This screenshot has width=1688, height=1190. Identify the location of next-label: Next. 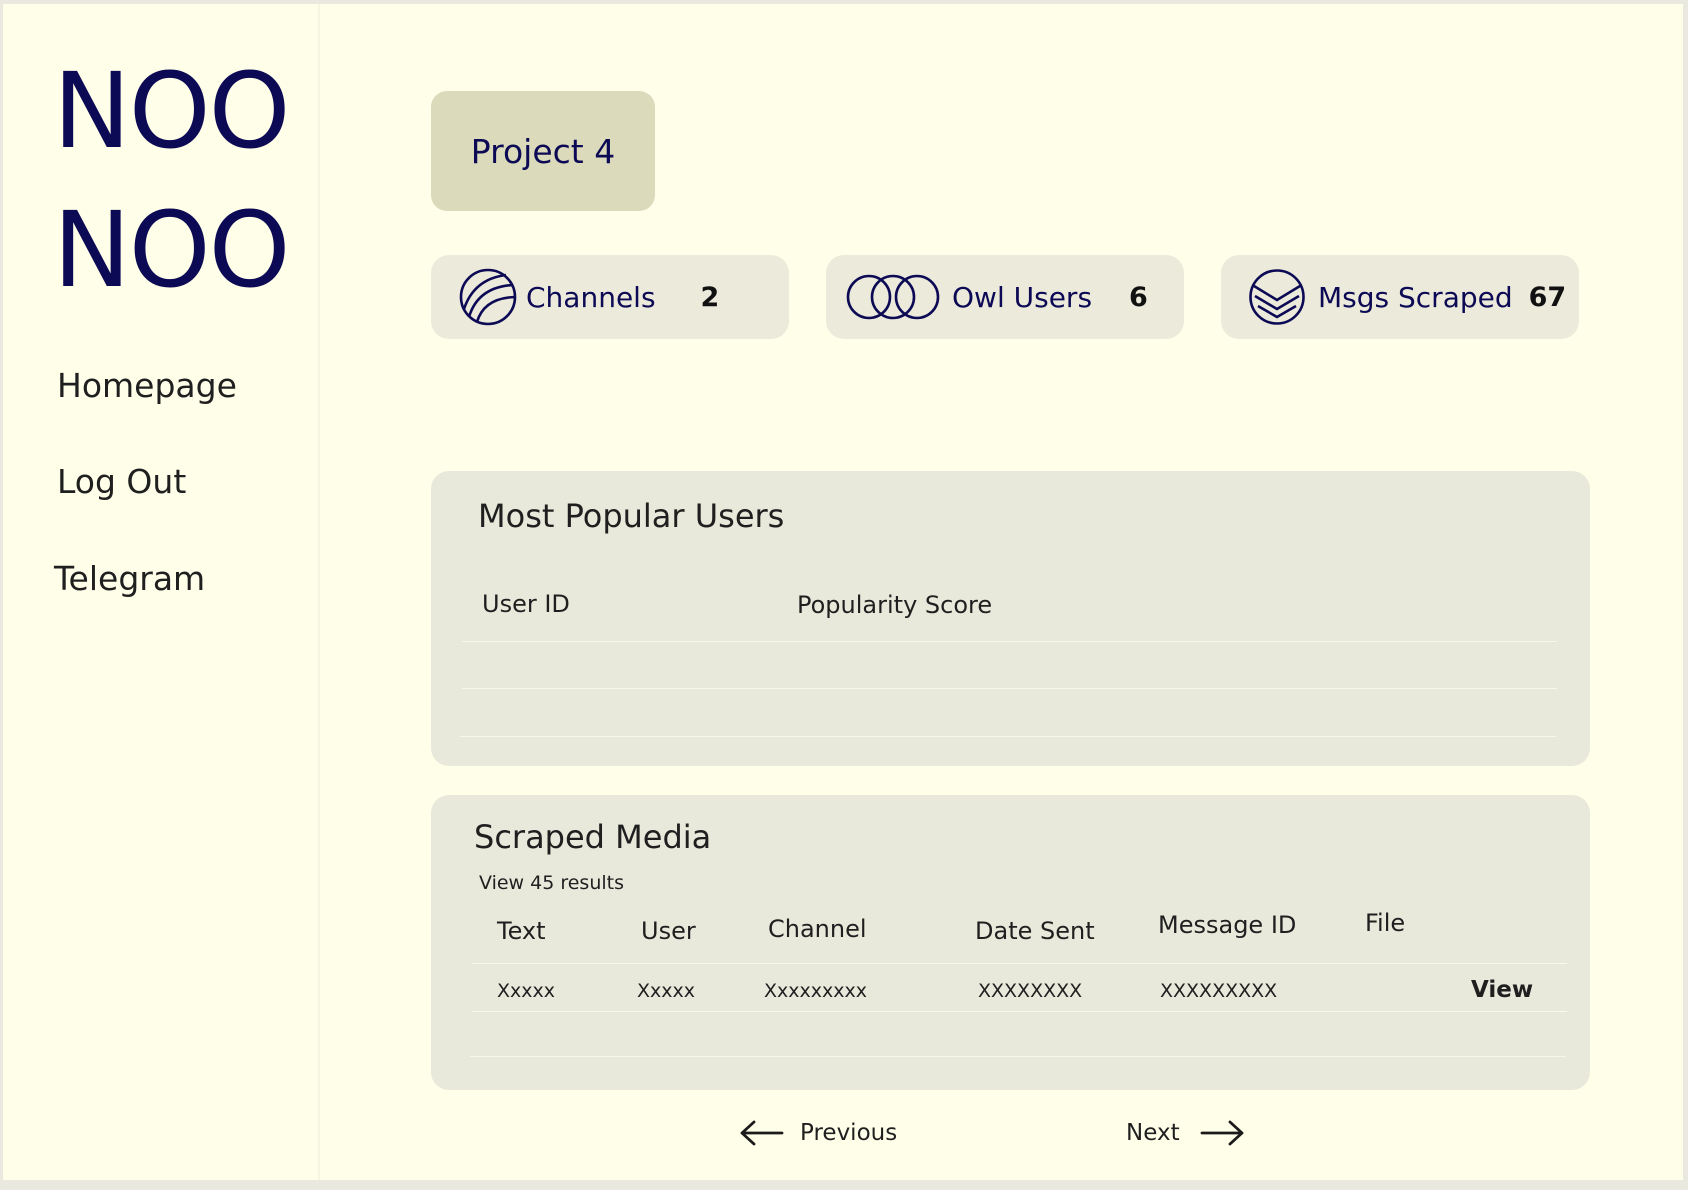
(1153, 1133).